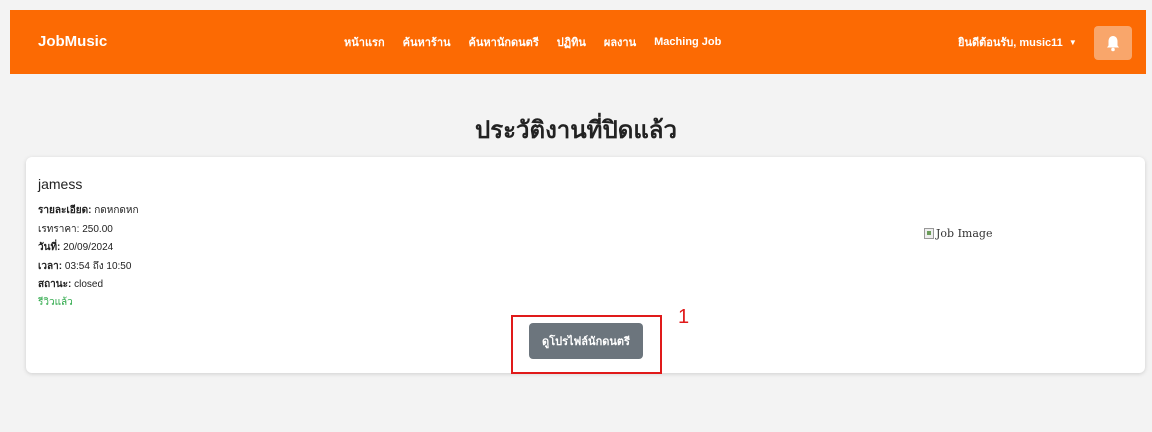  I want to click on job-price: เรทราคา: 250.00, so click(75, 229).